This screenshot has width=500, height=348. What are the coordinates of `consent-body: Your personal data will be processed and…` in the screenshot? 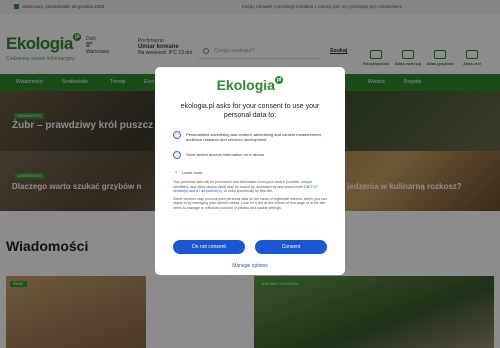 It's located at (250, 195).